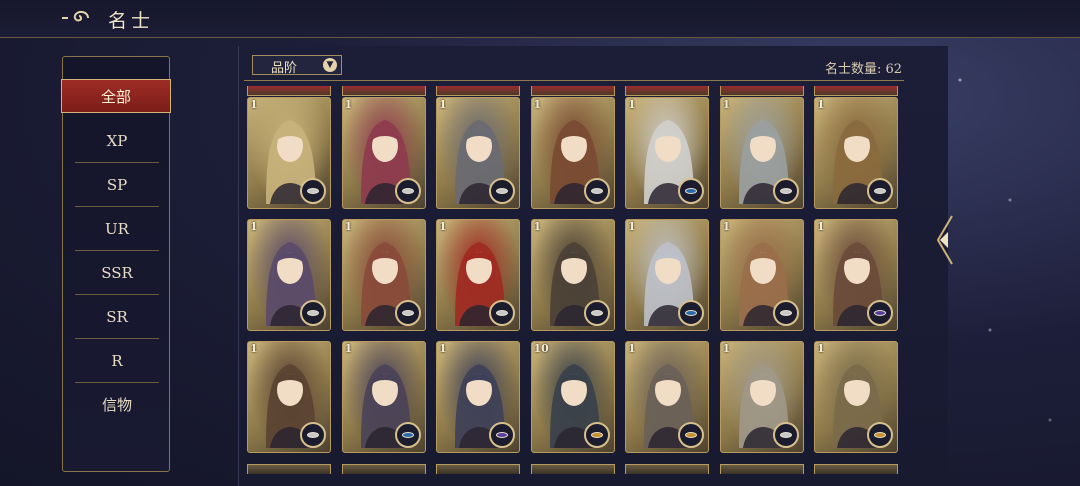 The height and width of the screenshot is (486, 1080). Describe the element at coordinates (117, 229) in the screenshot. I see `sidebar-item-ur: UR` at that location.